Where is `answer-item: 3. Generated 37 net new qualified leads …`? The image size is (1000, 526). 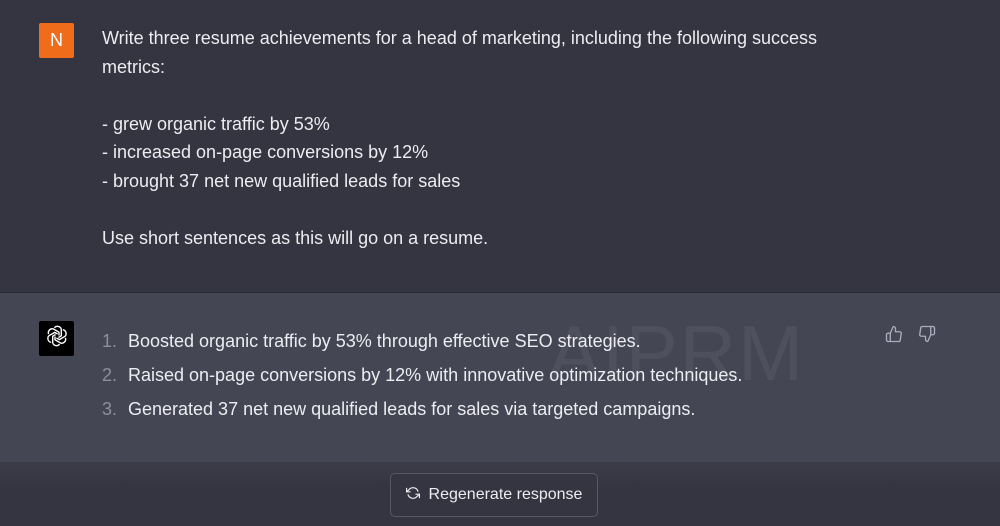
answer-item: 3. Generated 37 net new qualified leads … is located at coordinates (422, 409).